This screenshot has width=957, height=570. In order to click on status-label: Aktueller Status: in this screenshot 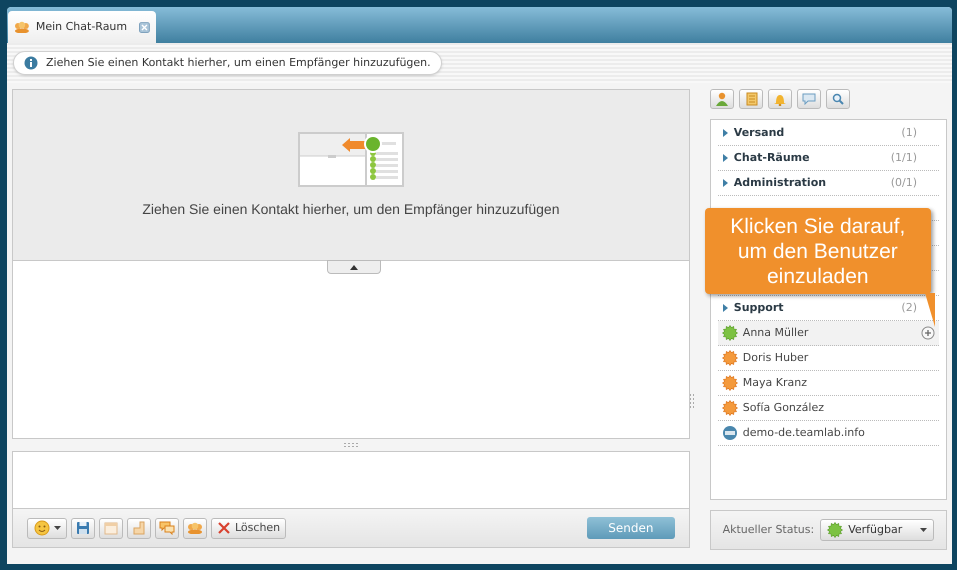, I will do `click(768, 530)`.